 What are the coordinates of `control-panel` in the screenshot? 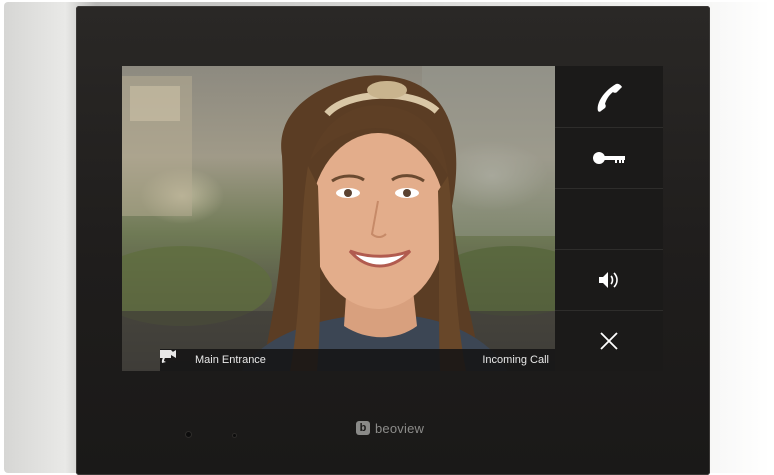 It's located at (609, 218).